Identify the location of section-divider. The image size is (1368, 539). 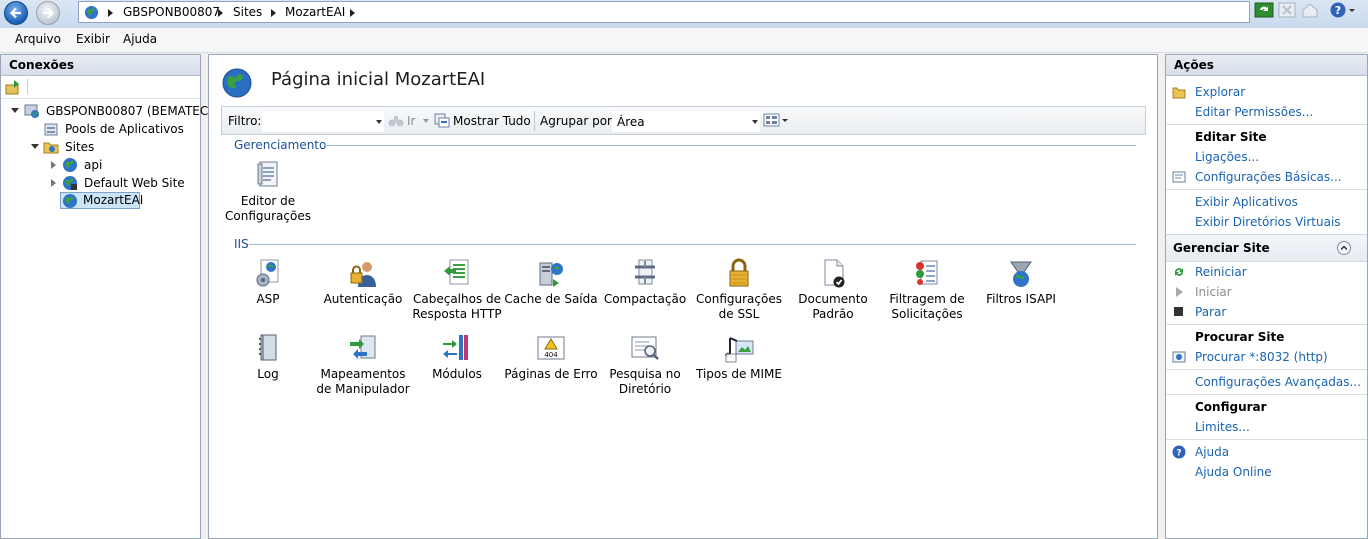
(1266, 369).